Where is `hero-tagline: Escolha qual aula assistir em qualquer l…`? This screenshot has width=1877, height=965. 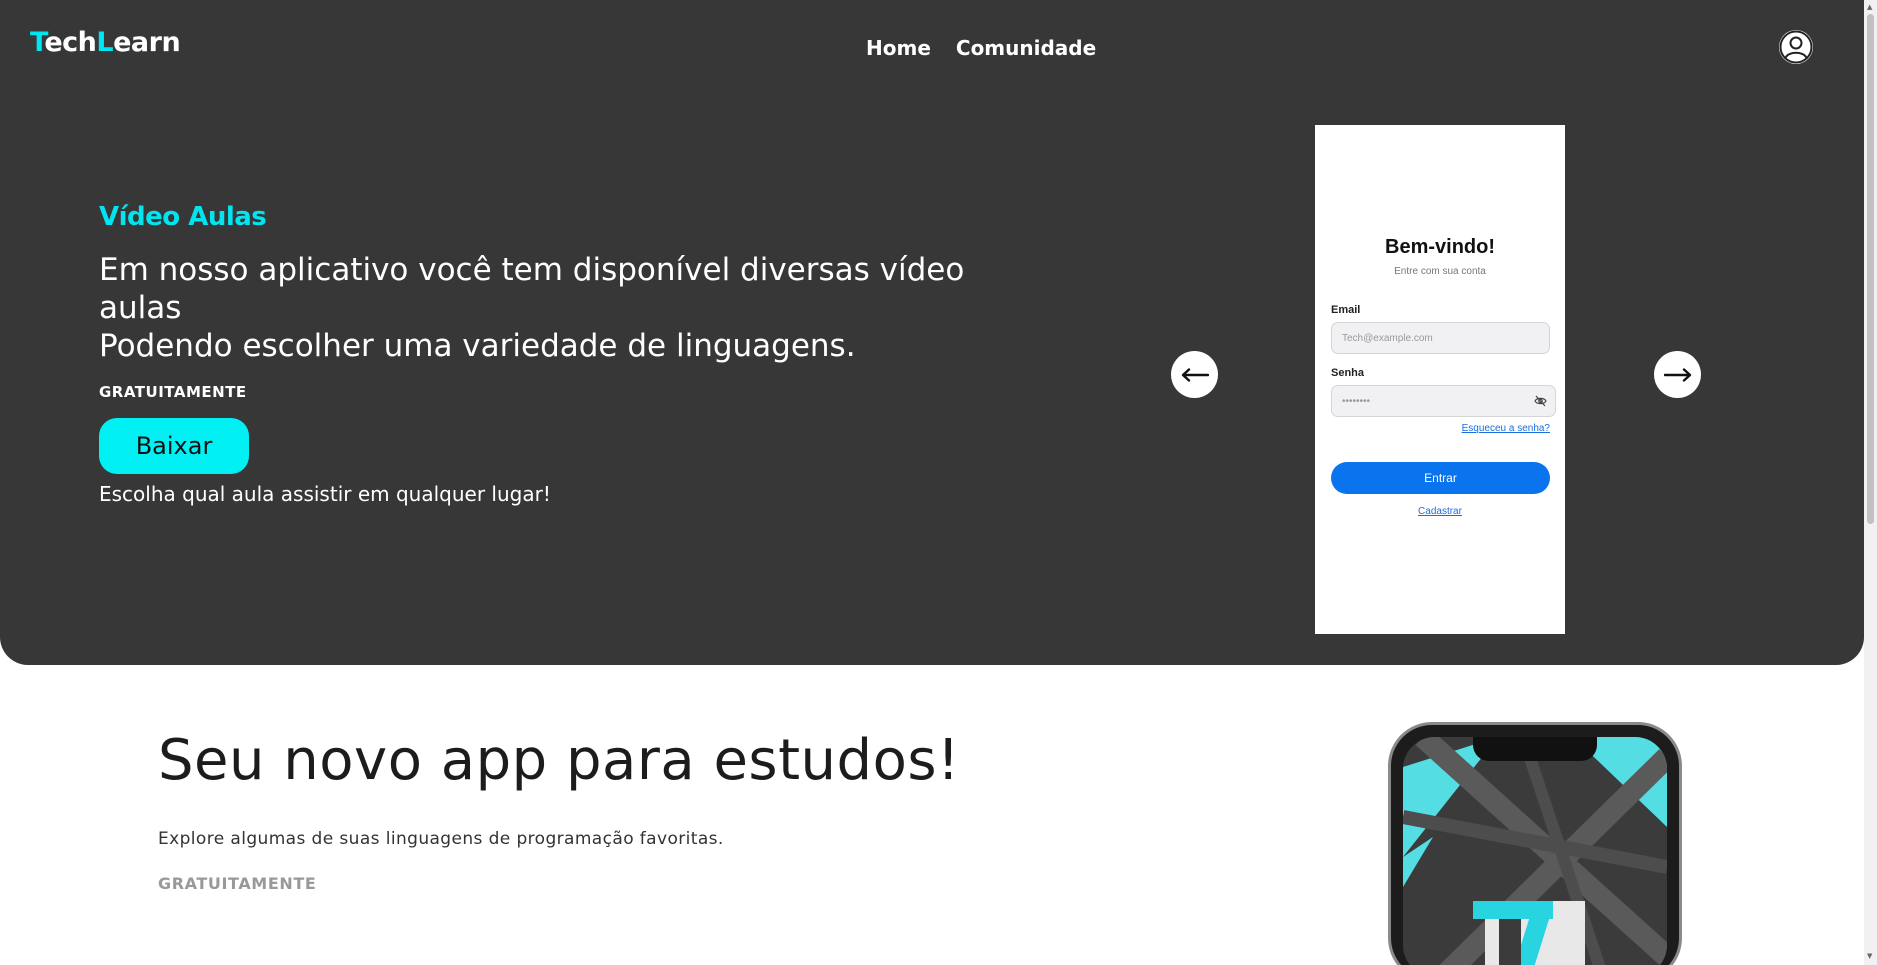 hero-tagline: Escolha qual aula assistir em qualquer l… is located at coordinates (325, 494).